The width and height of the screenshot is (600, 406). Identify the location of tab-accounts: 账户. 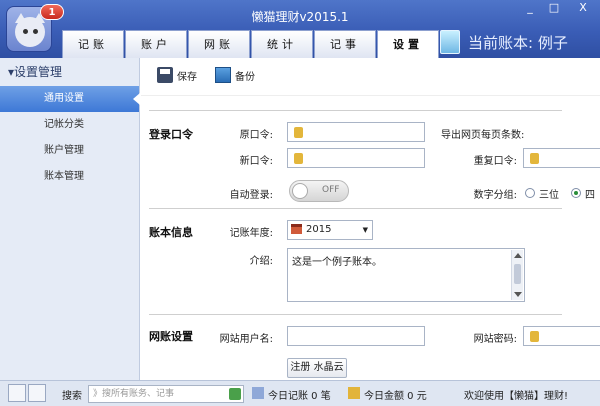
(156, 44).